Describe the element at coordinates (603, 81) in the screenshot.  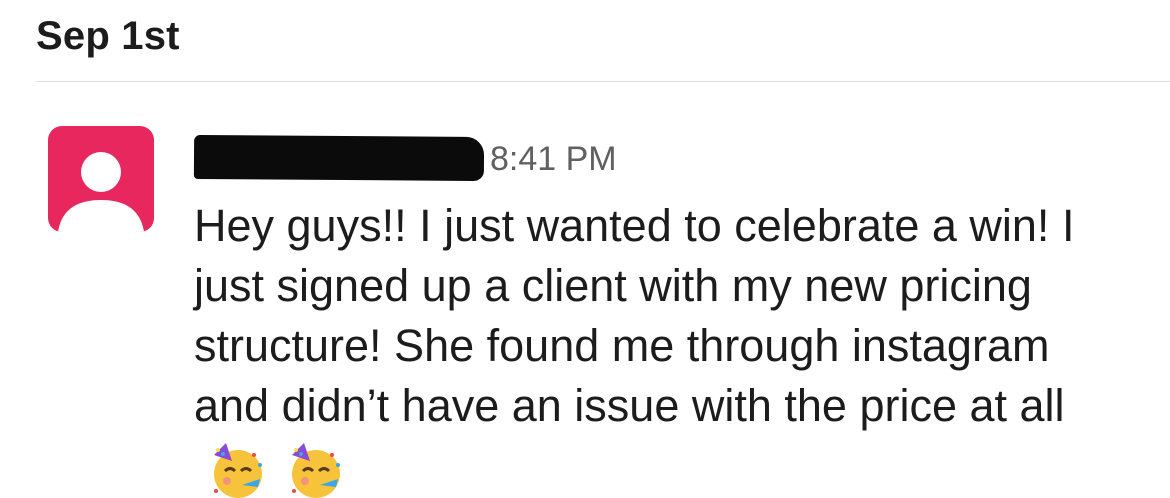
I see `date-divider-line` at that location.